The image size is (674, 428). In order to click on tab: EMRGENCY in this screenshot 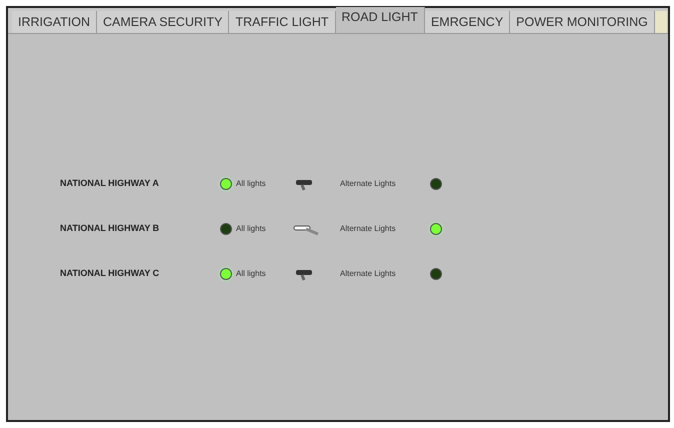, I will do `click(467, 22)`.